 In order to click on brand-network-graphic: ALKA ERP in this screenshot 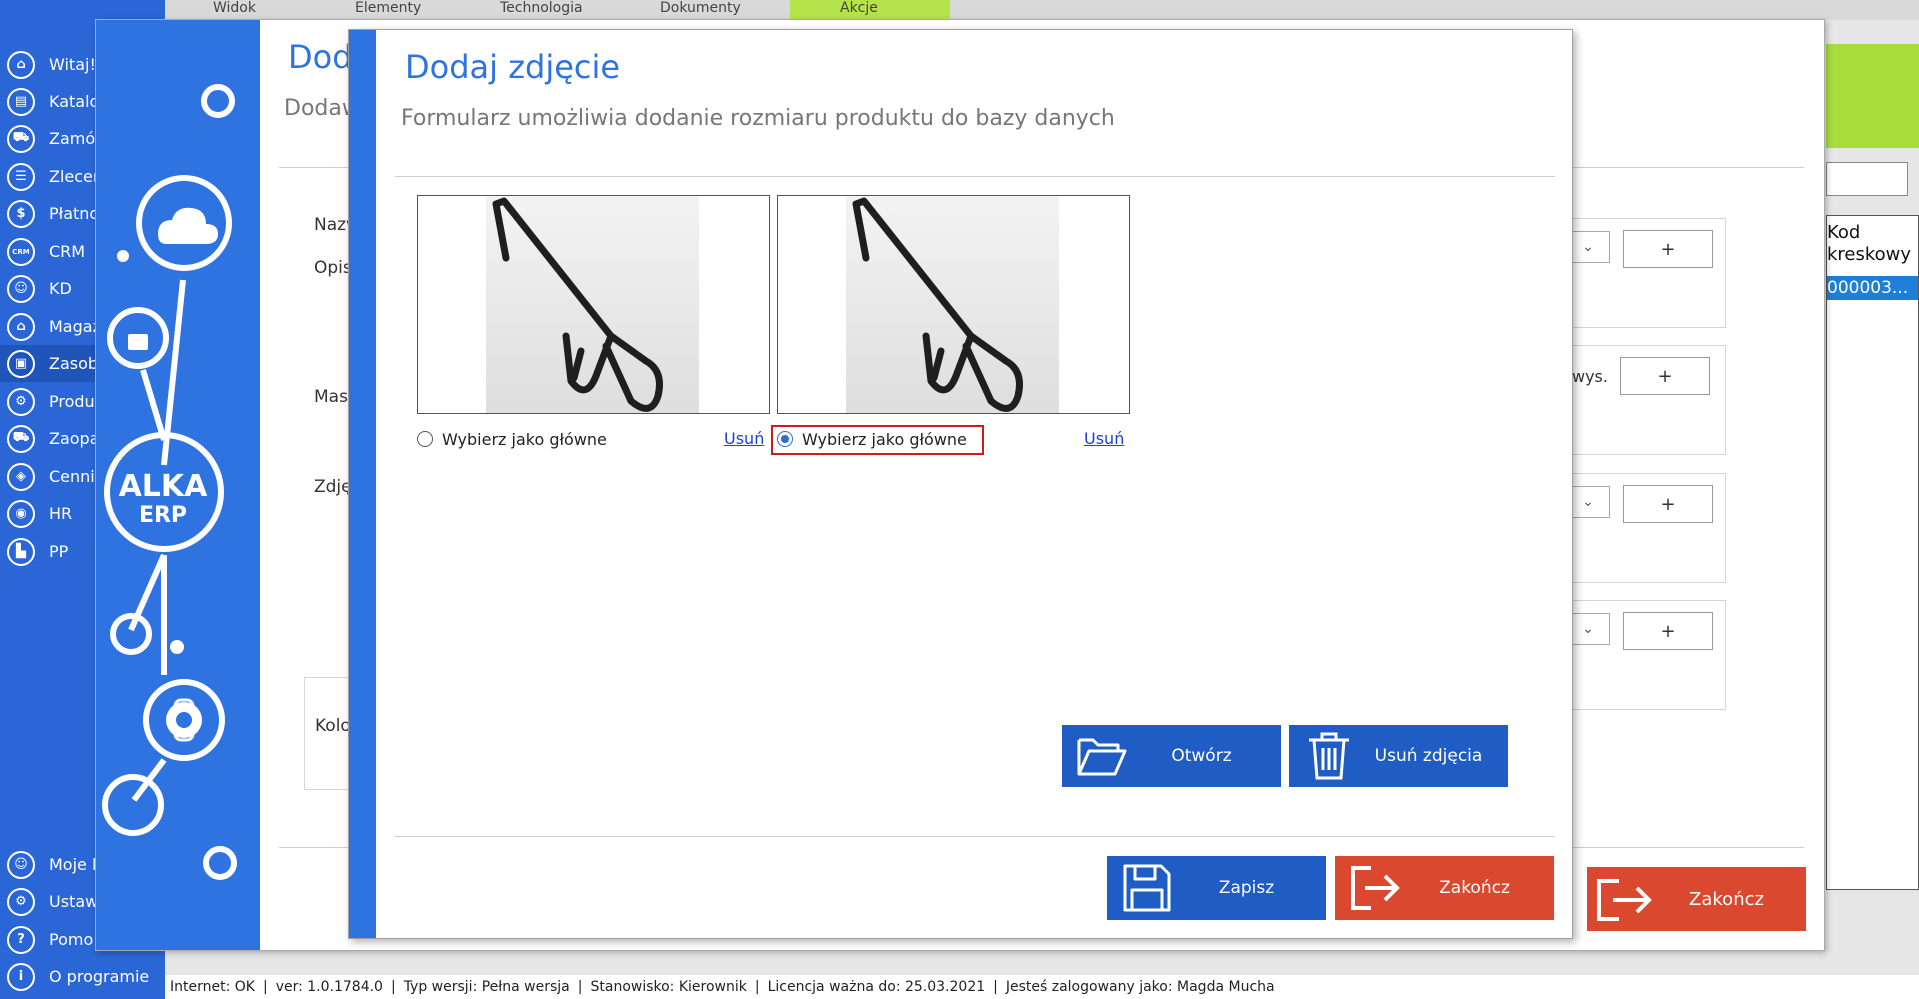, I will do `click(169, 482)`.